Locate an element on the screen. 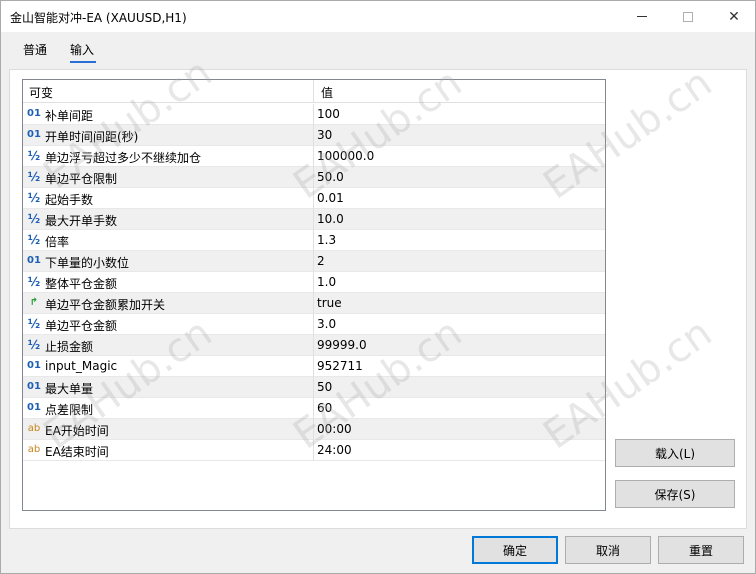 Image resolution: width=756 pixels, height=574 pixels. grid-header: 可变 值 is located at coordinates (314, 91).